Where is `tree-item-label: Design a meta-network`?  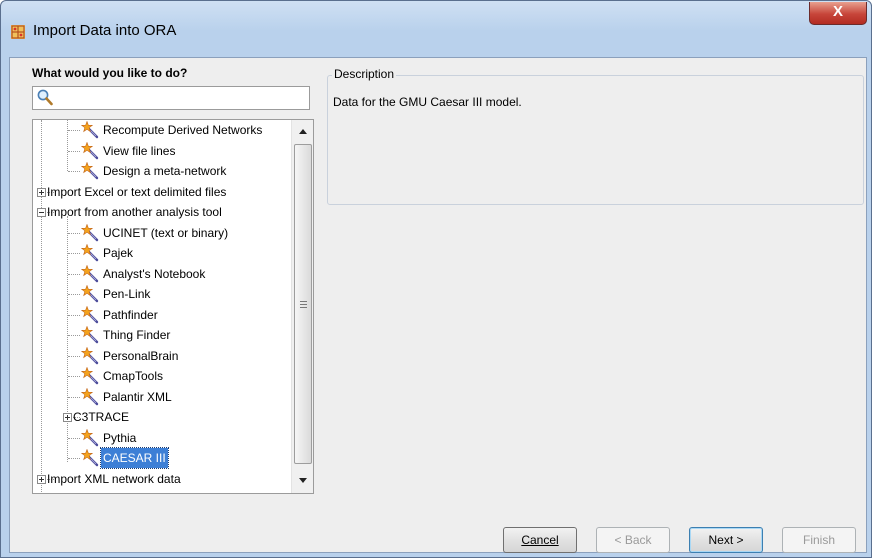 tree-item-label: Design a meta-network is located at coordinates (165, 171).